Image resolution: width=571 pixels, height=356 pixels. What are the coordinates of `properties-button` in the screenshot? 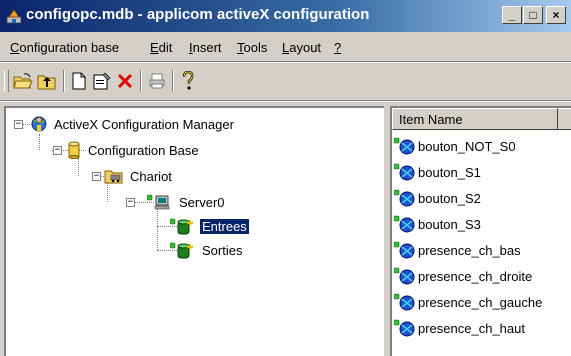 It's located at (102, 81).